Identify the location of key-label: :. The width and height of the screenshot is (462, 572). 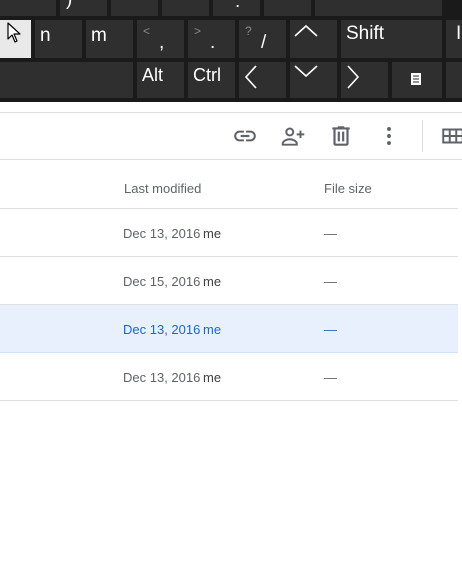
(238, 6).